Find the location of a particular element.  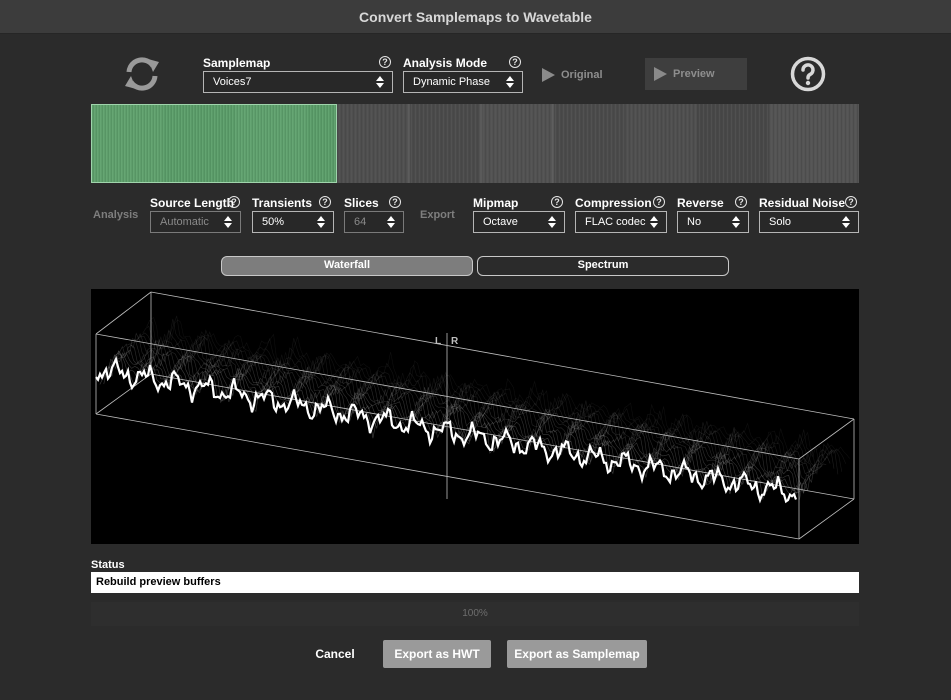

window-title: Convert Samplemaps to Wavetable is located at coordinates (475, 16).